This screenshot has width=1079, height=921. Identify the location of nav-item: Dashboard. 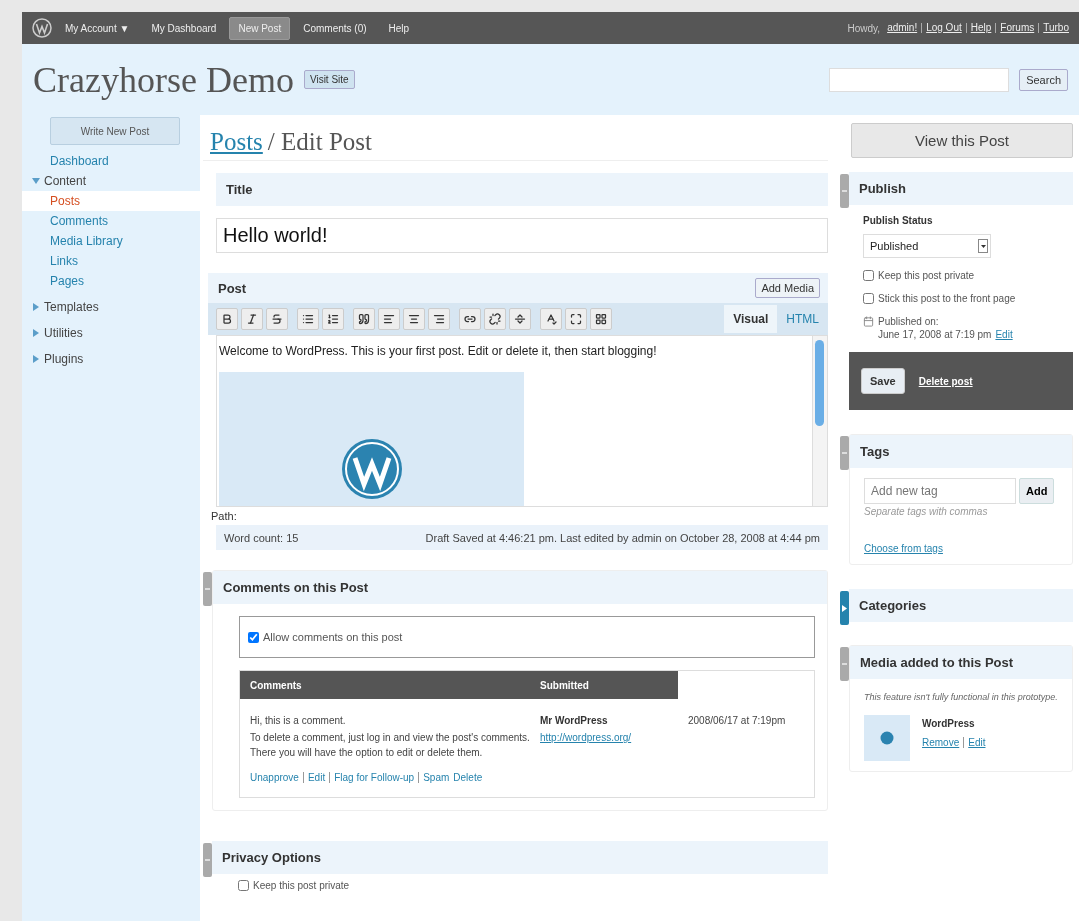
(111, 161).